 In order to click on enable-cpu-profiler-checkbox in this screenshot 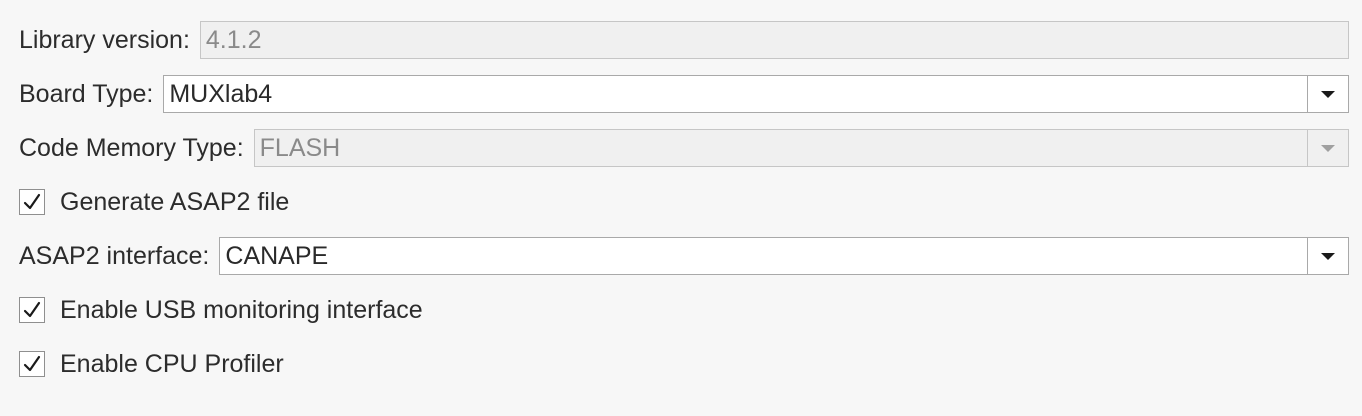, I will do `click(32, 364)`.